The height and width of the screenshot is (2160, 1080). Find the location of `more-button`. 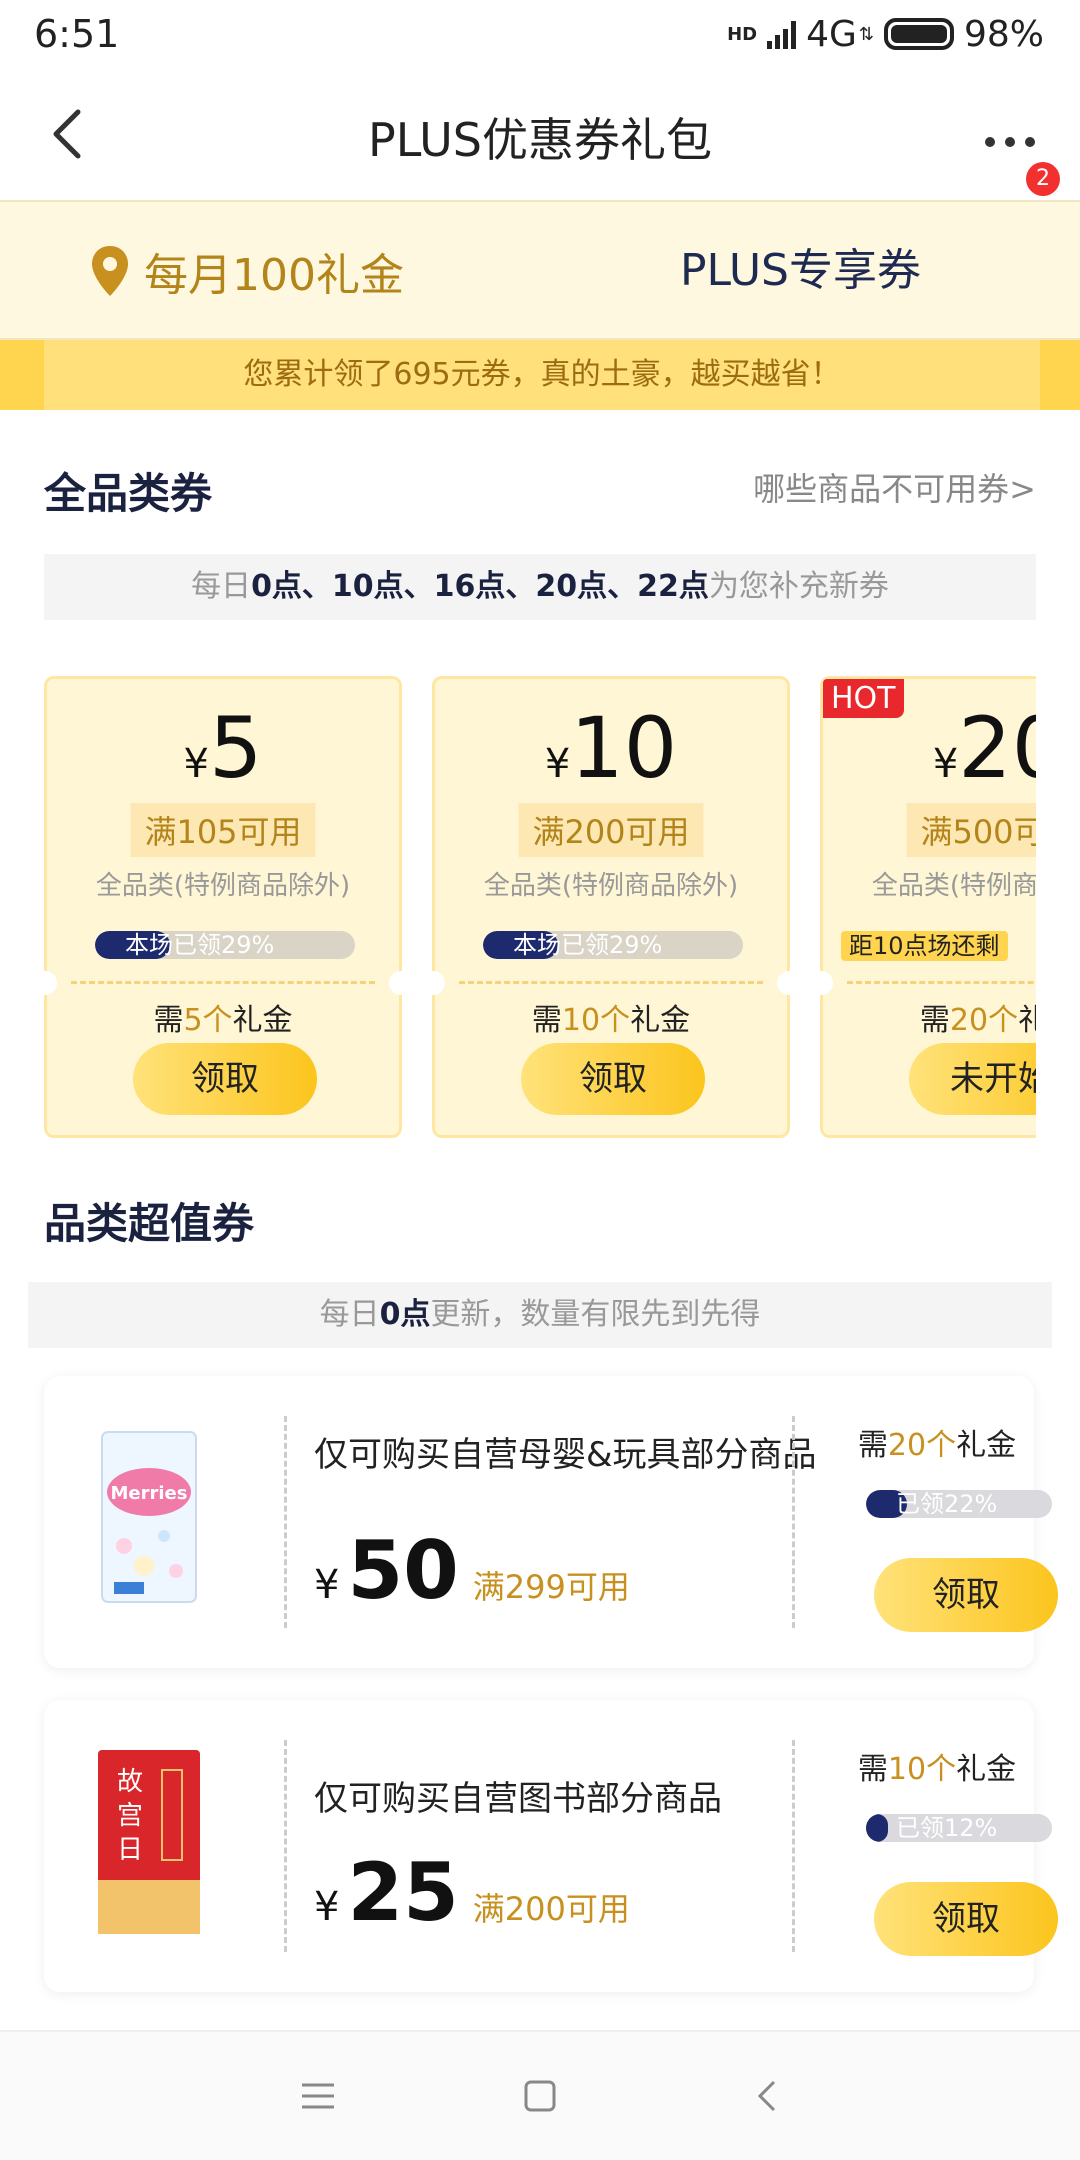

more-button is located at coordinates (1020, 140).